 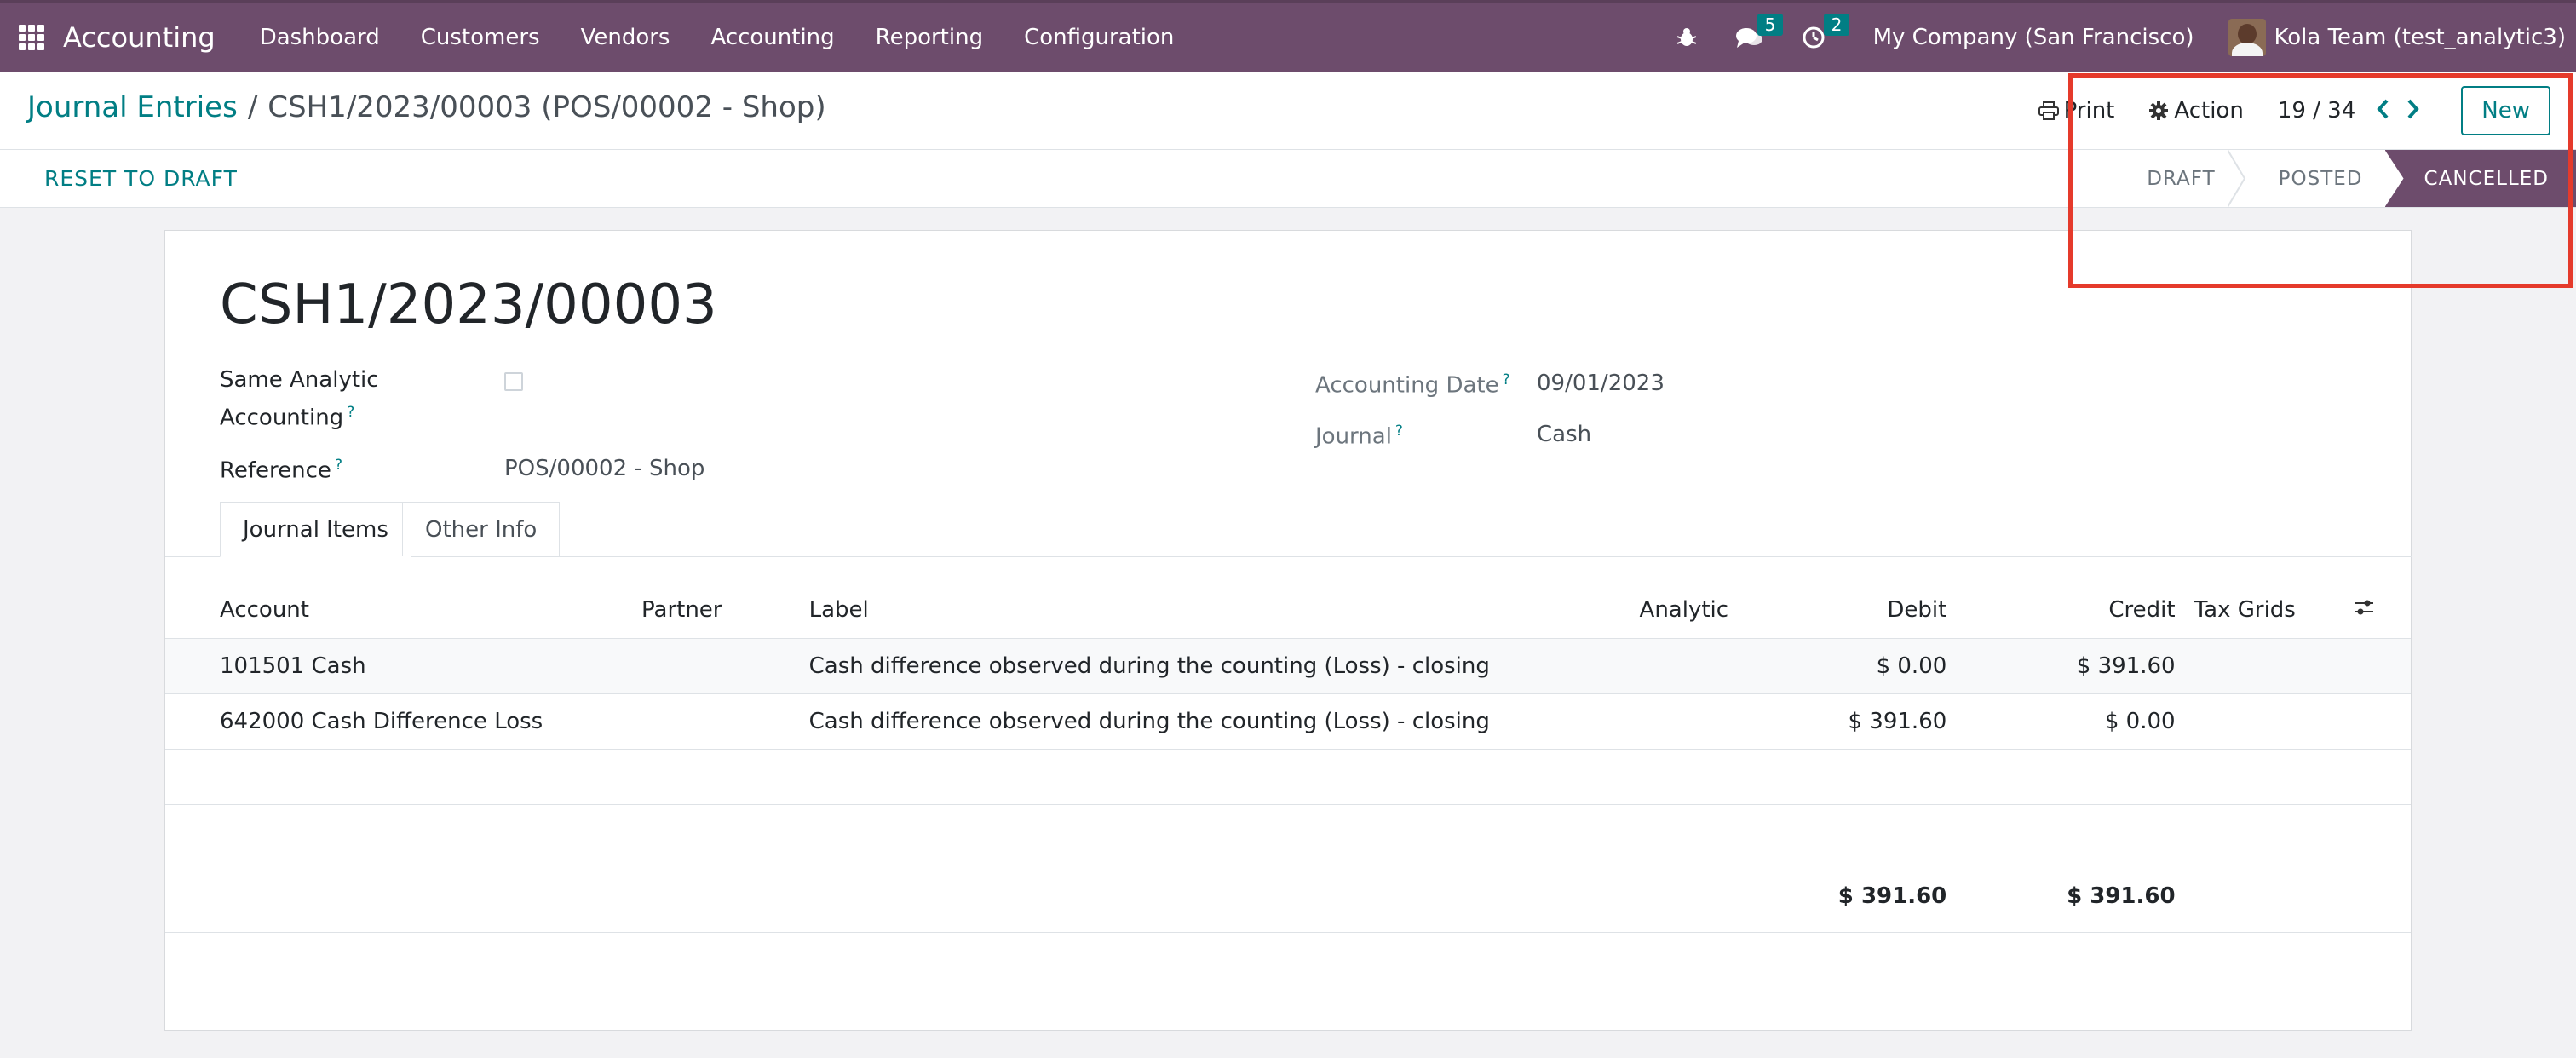 What do you see at coordinates (275, 470) in the screenshot?
I see `reference-label-text: Reference` at bounding box center [275, 470].